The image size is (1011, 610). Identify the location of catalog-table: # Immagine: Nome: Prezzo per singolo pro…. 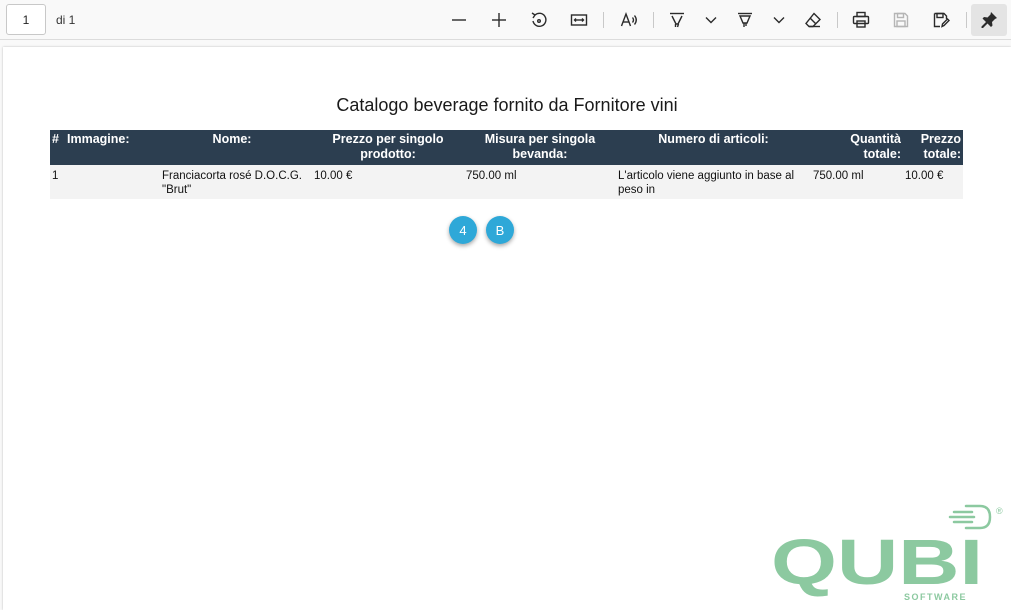
(506, 164).